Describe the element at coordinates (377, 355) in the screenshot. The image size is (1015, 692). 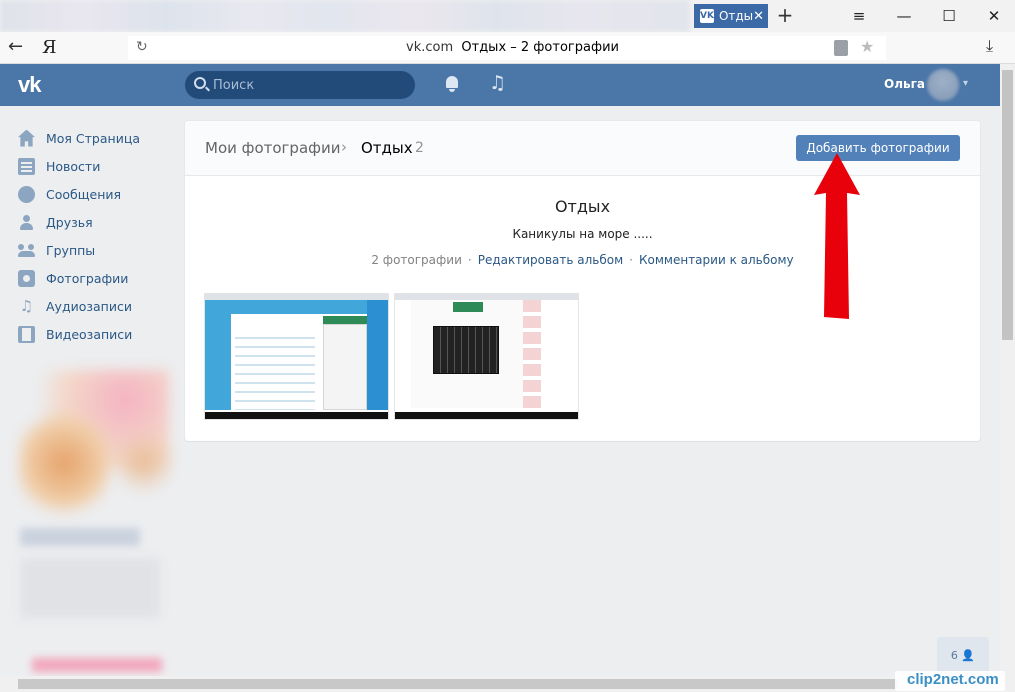
I see `thumb-blue-column` at that location.